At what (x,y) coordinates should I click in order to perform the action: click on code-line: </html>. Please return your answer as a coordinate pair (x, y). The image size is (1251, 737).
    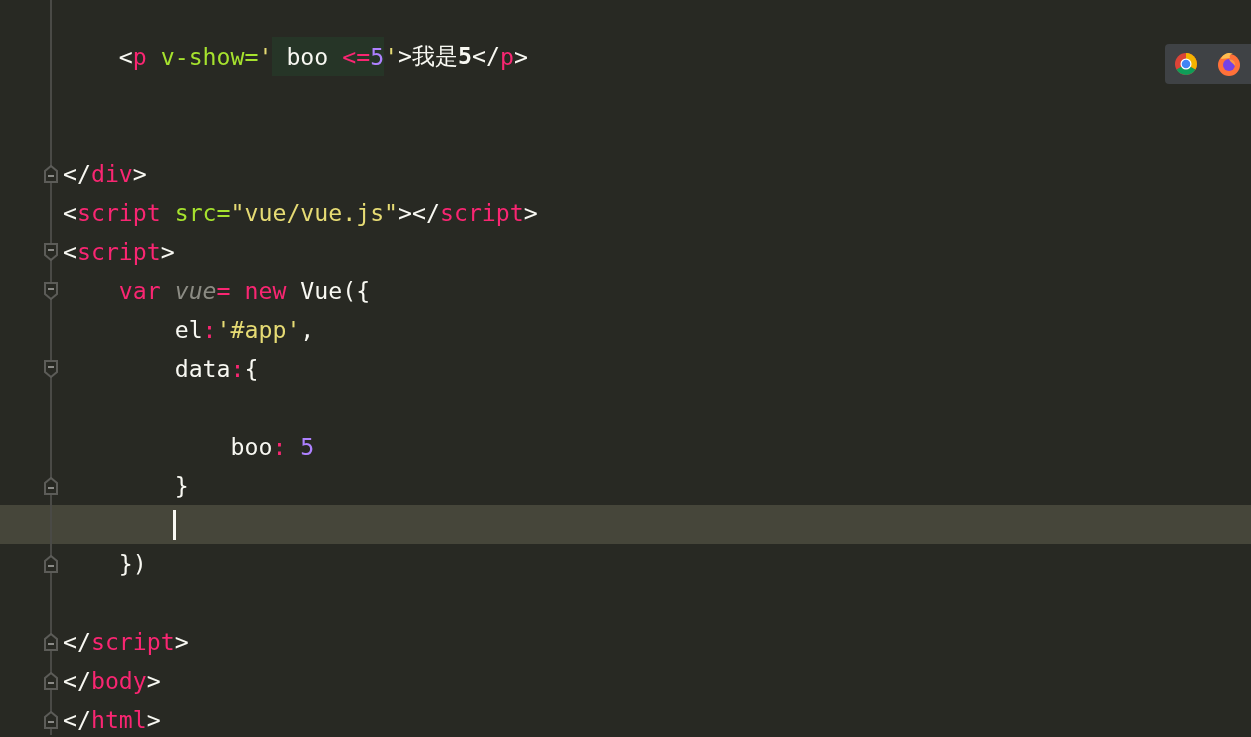
    Looking at the image, I should click on (112, 720).